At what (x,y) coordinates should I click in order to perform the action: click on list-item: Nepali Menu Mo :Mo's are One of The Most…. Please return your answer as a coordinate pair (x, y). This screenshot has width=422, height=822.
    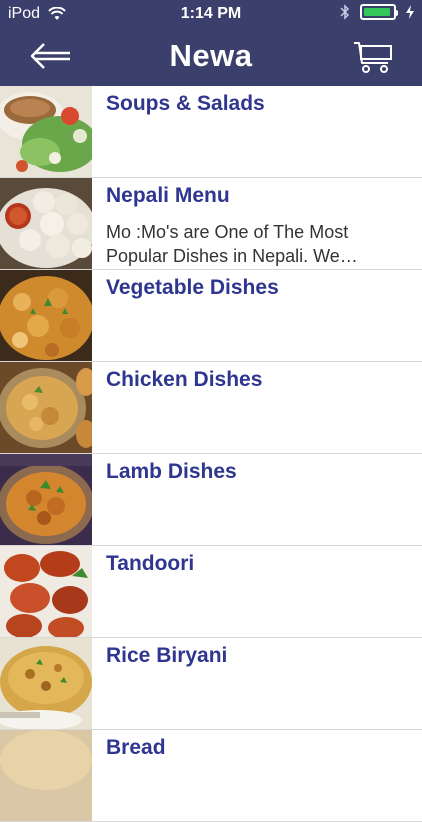
    Looking at the image, I should click on (211, 224).